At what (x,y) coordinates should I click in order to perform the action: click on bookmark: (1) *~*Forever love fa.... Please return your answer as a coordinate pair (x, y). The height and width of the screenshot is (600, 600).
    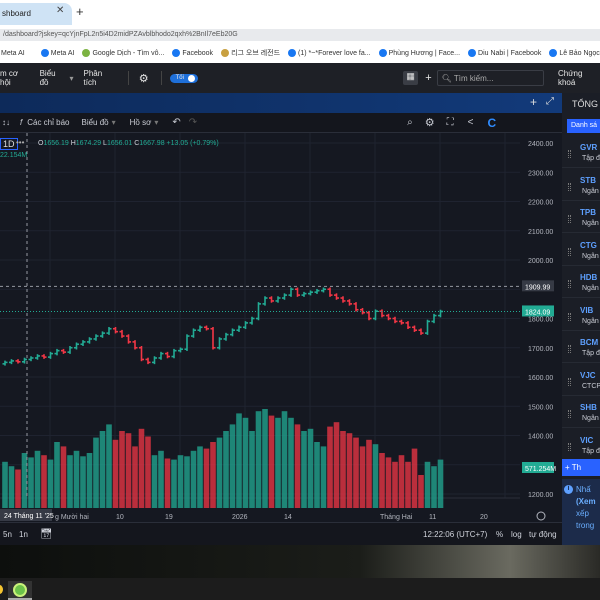
    Looking at the image, I should click on (329, 53).